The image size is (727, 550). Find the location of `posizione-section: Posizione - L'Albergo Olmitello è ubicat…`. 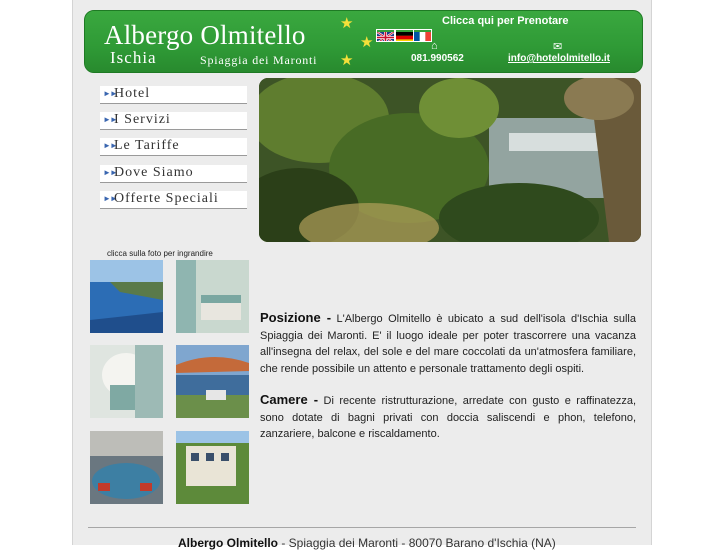

posizione-section: Posizione - L'Albergo Olmitello è ubicat… is located at coordinates (448, 343).